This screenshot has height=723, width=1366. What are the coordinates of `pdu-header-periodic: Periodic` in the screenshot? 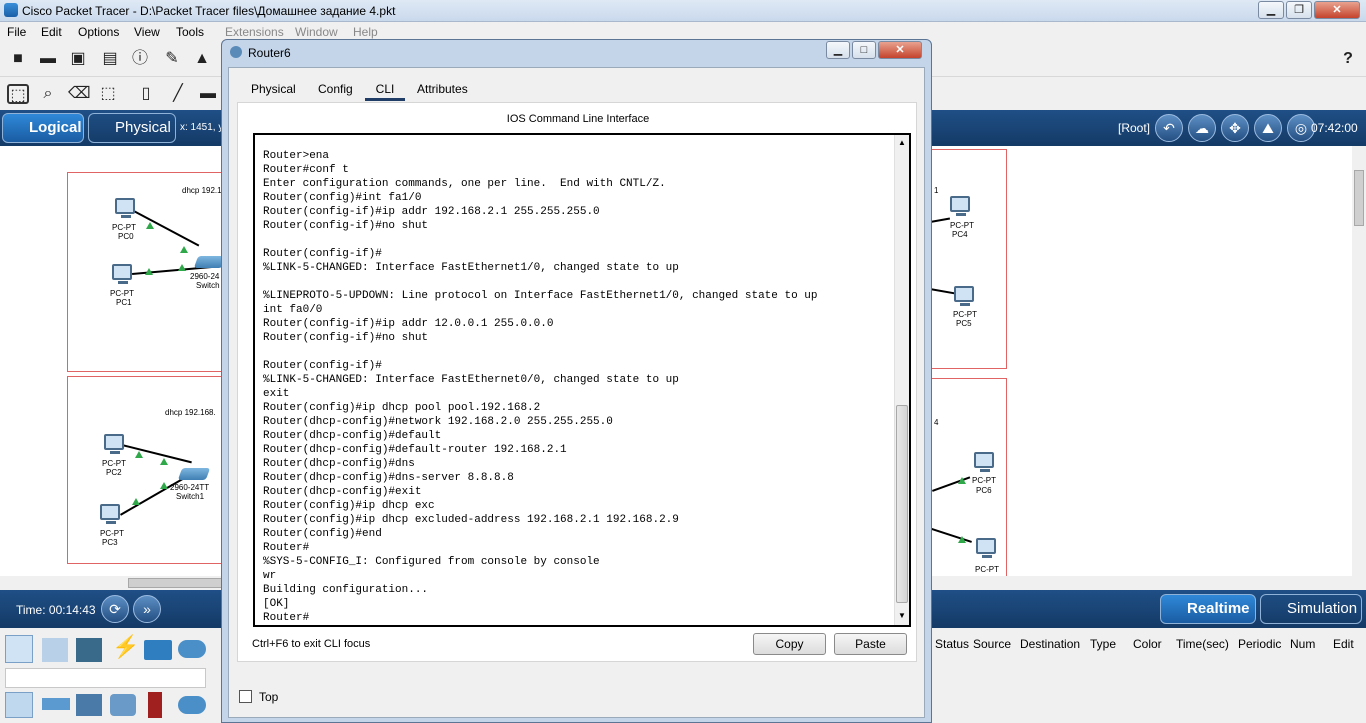 It's located at (1259, 644).